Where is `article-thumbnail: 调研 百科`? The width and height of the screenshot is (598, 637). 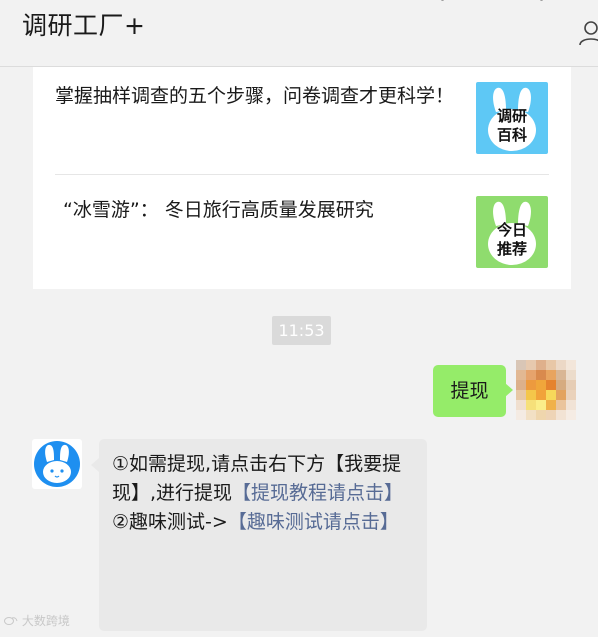
article-thumbnail: 调研 百科 is located at coordinates (512, 118).